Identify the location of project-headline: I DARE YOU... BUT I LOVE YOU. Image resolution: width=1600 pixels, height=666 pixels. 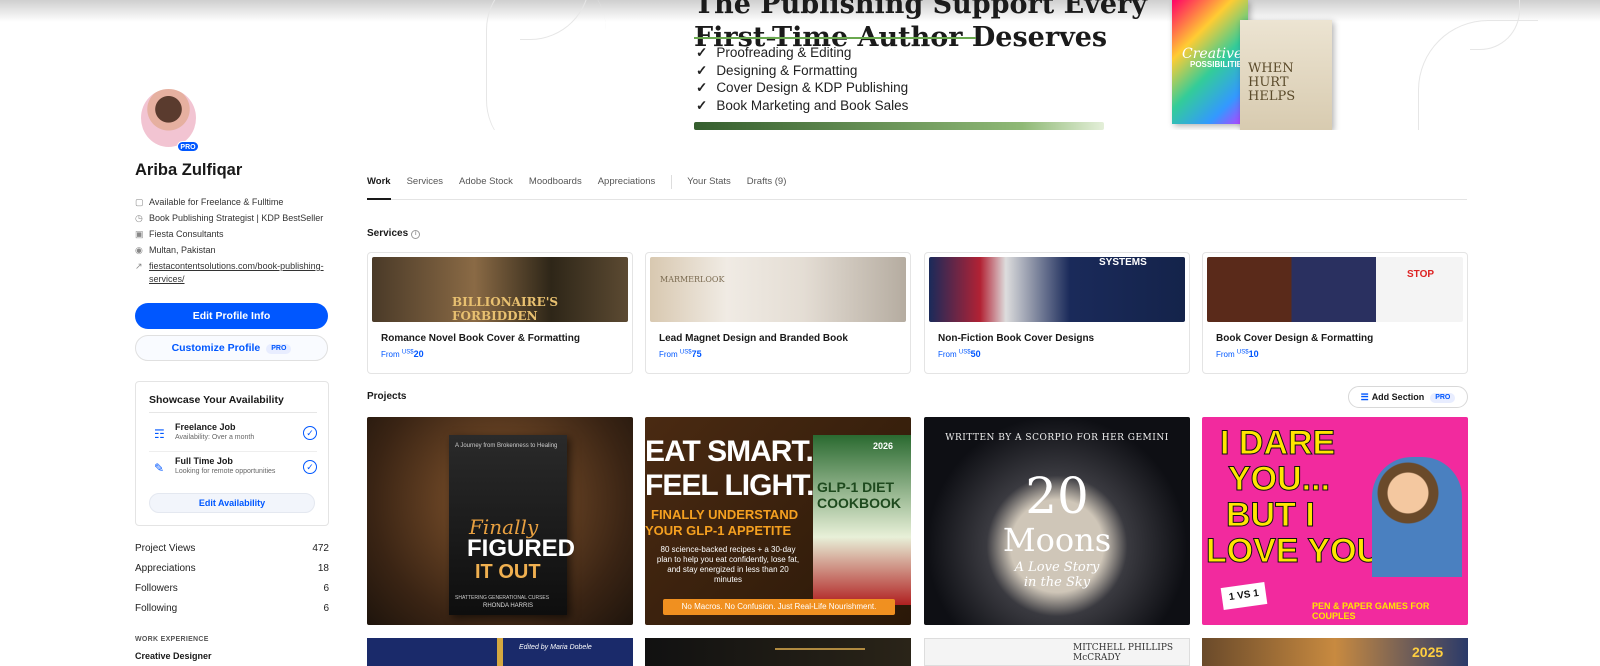
(1293, 497).